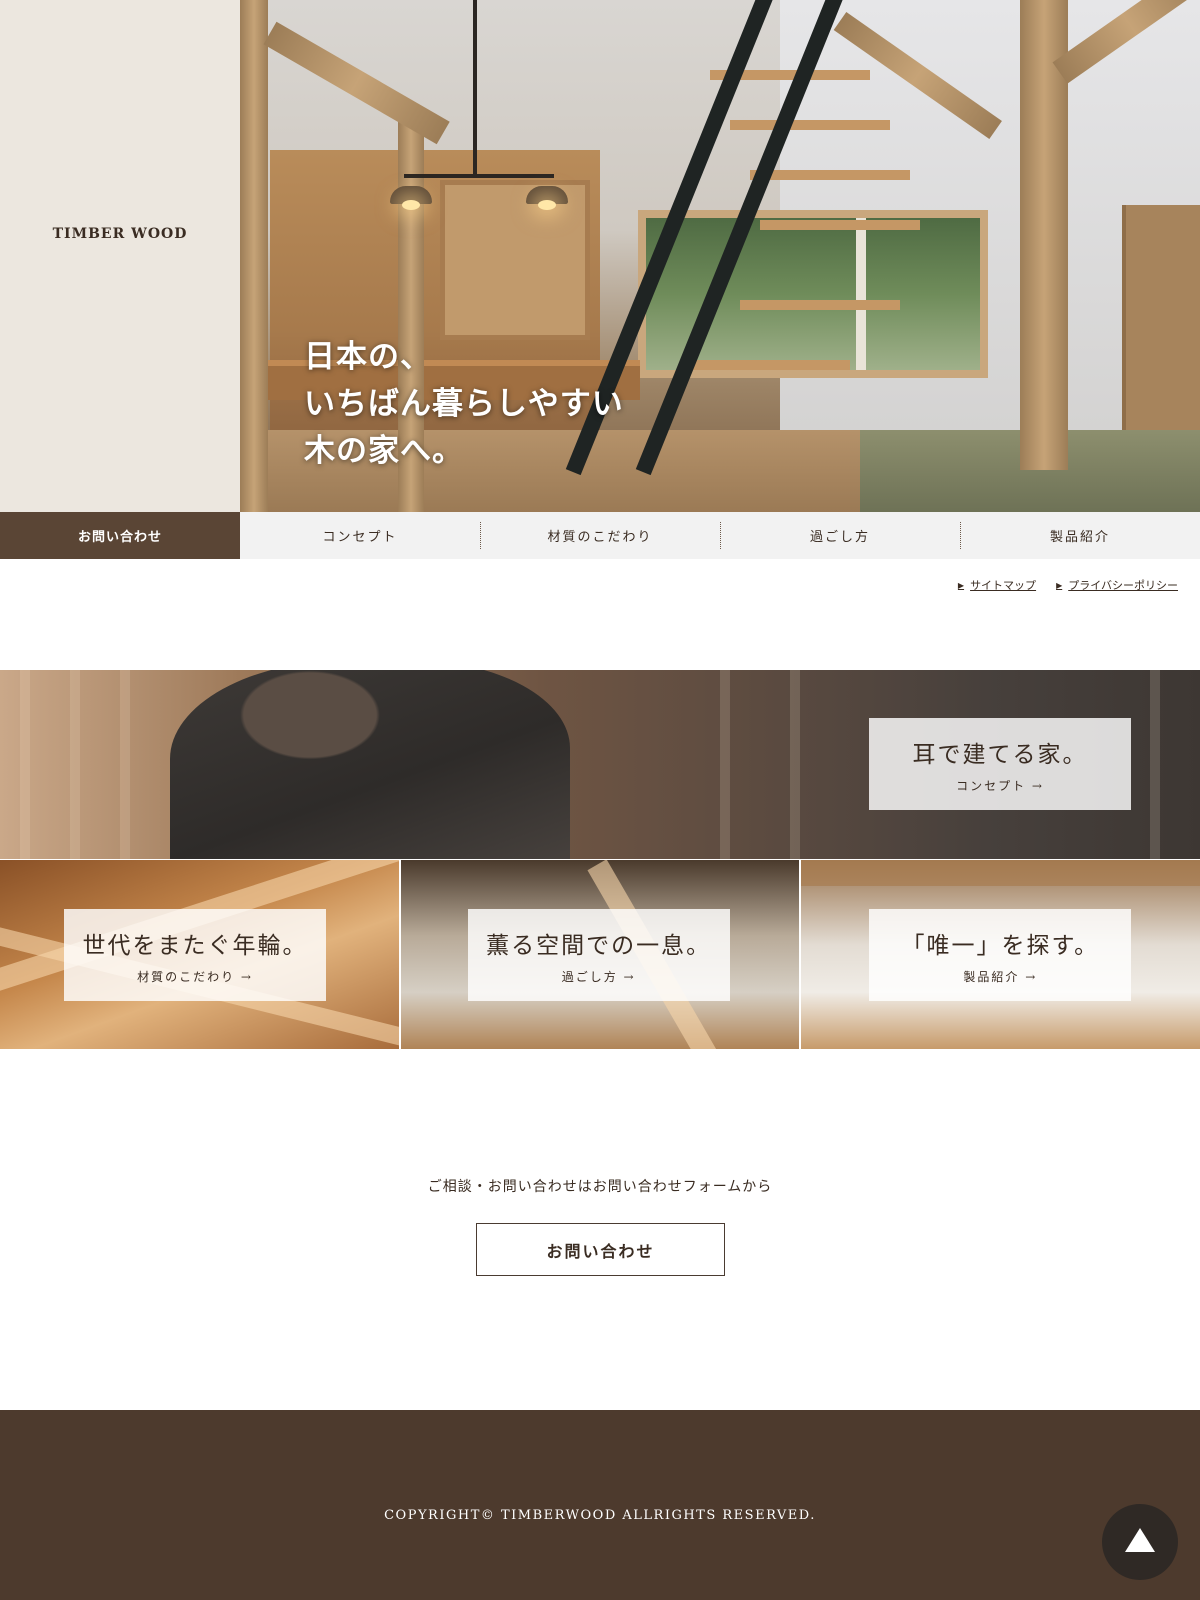 The width and height of the screenshot is (1200, 1600). What do you see at coordinates (120, 535) in the screenshot?
I see `nav-contact-button: お問い合わせ` at bounding box center [120, 535].